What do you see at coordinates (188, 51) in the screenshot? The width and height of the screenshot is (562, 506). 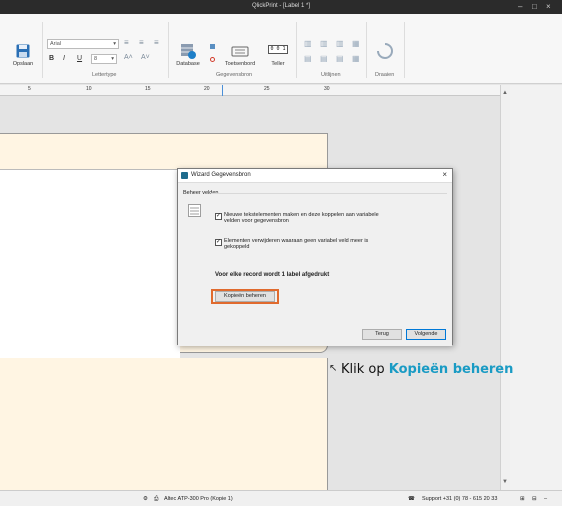 I see `database-icon` at bounding box center [188, 51].